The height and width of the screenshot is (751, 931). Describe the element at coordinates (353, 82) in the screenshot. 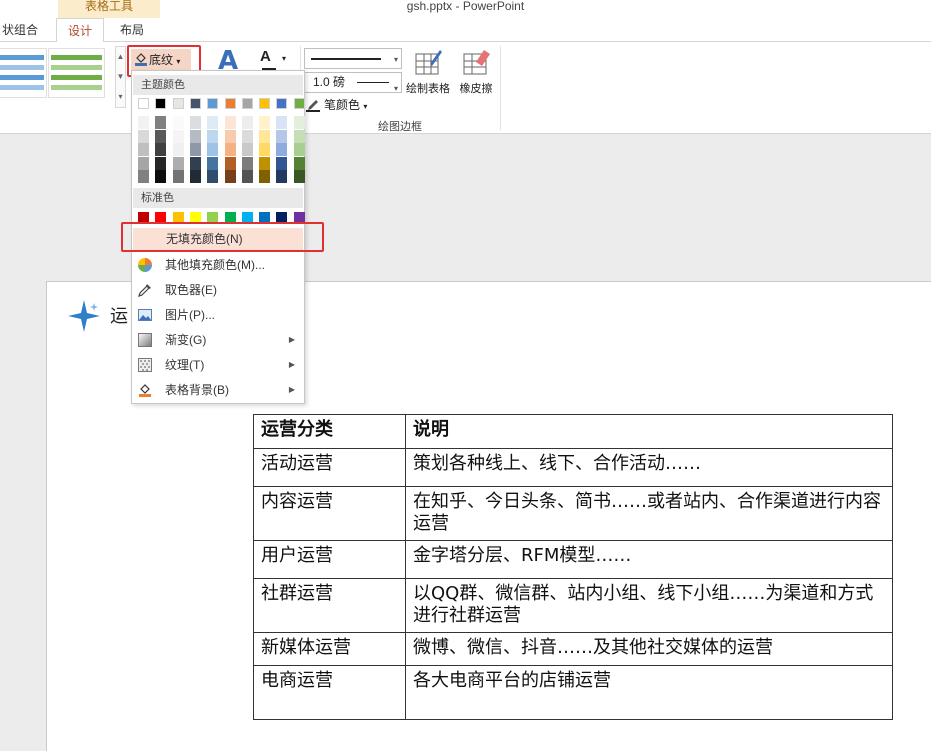

I see `pen-weight-dropdown: 1.0 磅 ▾` at that location.